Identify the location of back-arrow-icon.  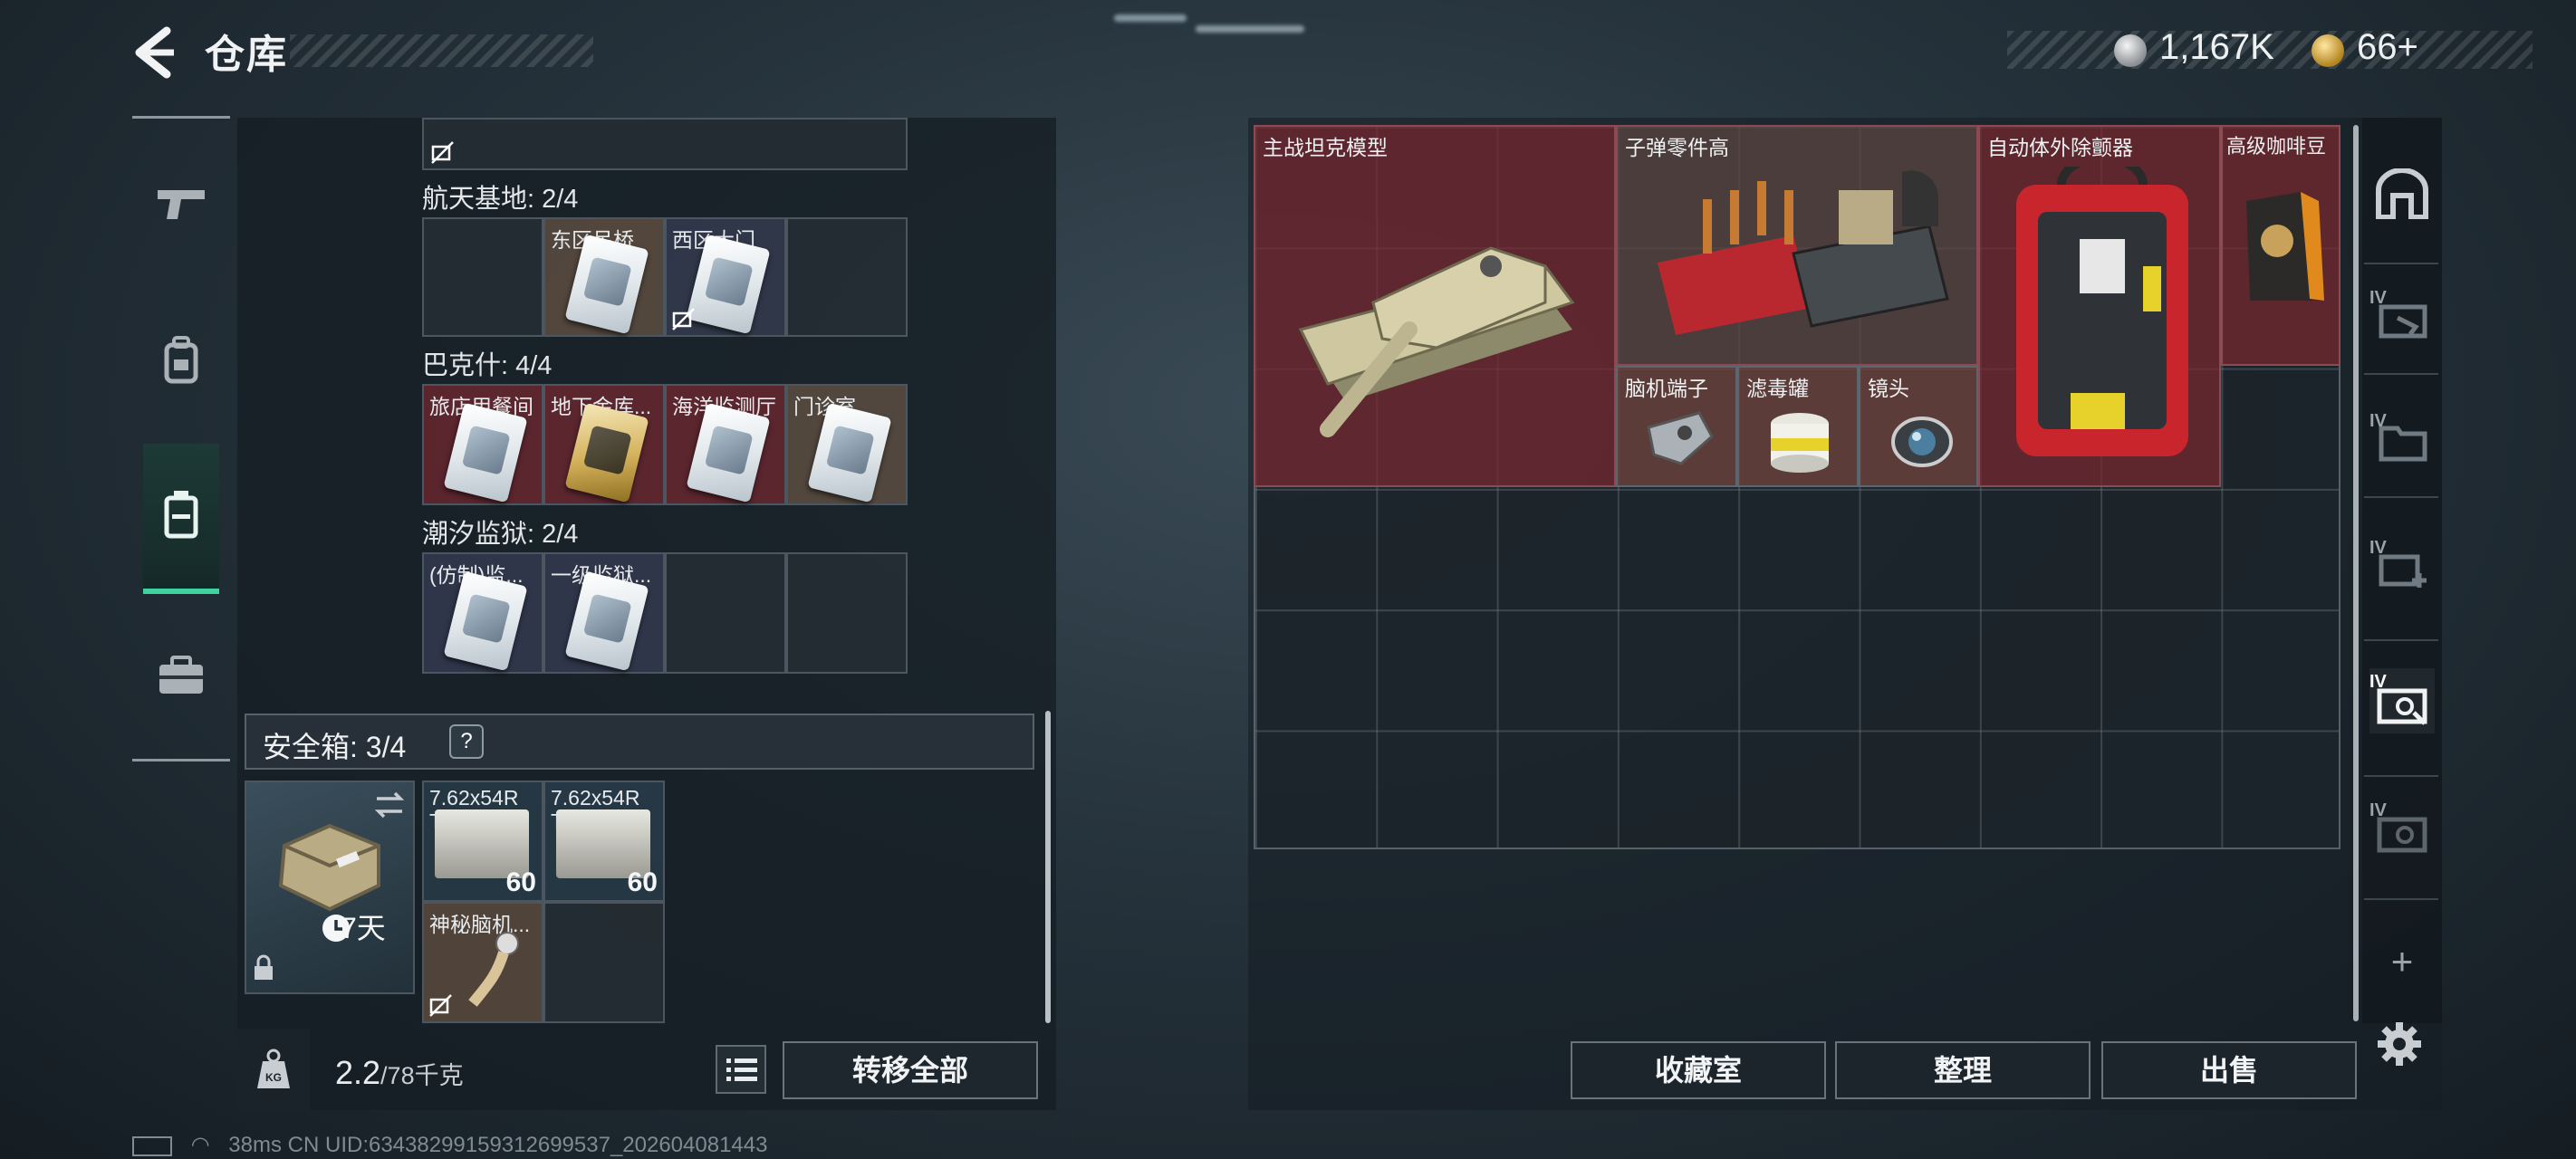
(154, 52).